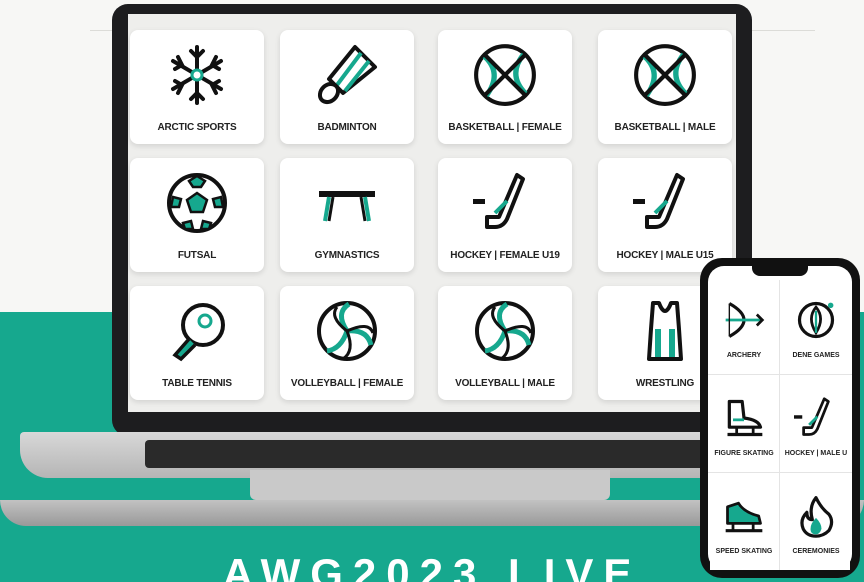  I want to click on tile-label: DENE GAMES, so click(816, 355).